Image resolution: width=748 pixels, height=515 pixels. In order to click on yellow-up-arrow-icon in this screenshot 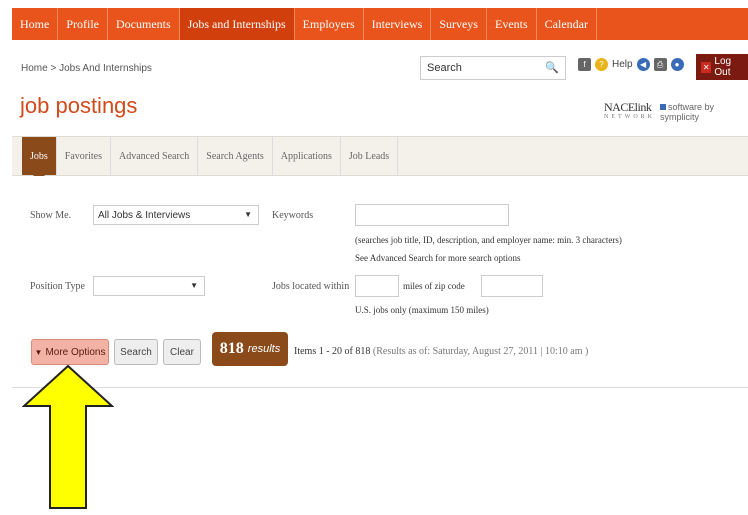, I will do `click(68, 436)`.